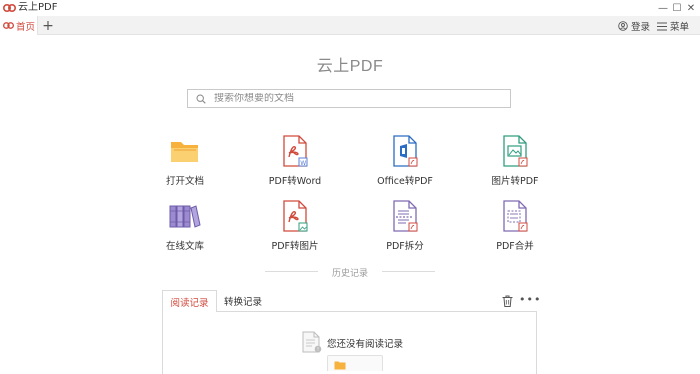 The height and width of the screenshot is (374, 700). I want to click on tab-reading-history: 阅读记录, so click(189, 301).